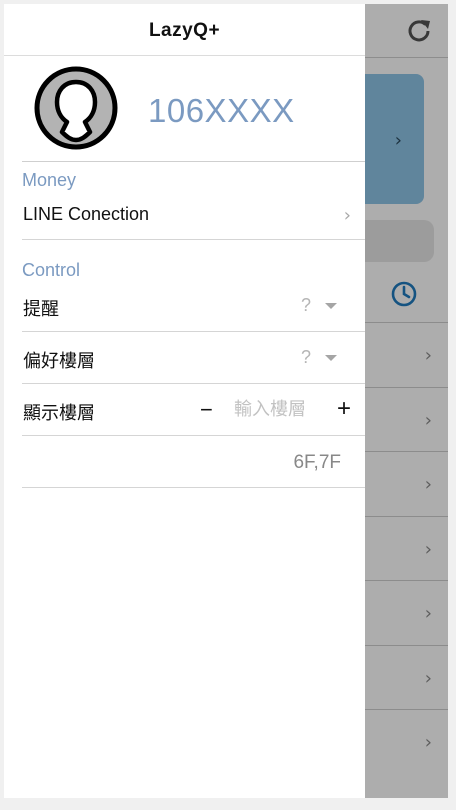 The image size is (456, 810). What do you see at coordinates (59, 413) in the screenshot?
I see `display-floor-label: 顯示樓層` at bounding box center [59, 413].